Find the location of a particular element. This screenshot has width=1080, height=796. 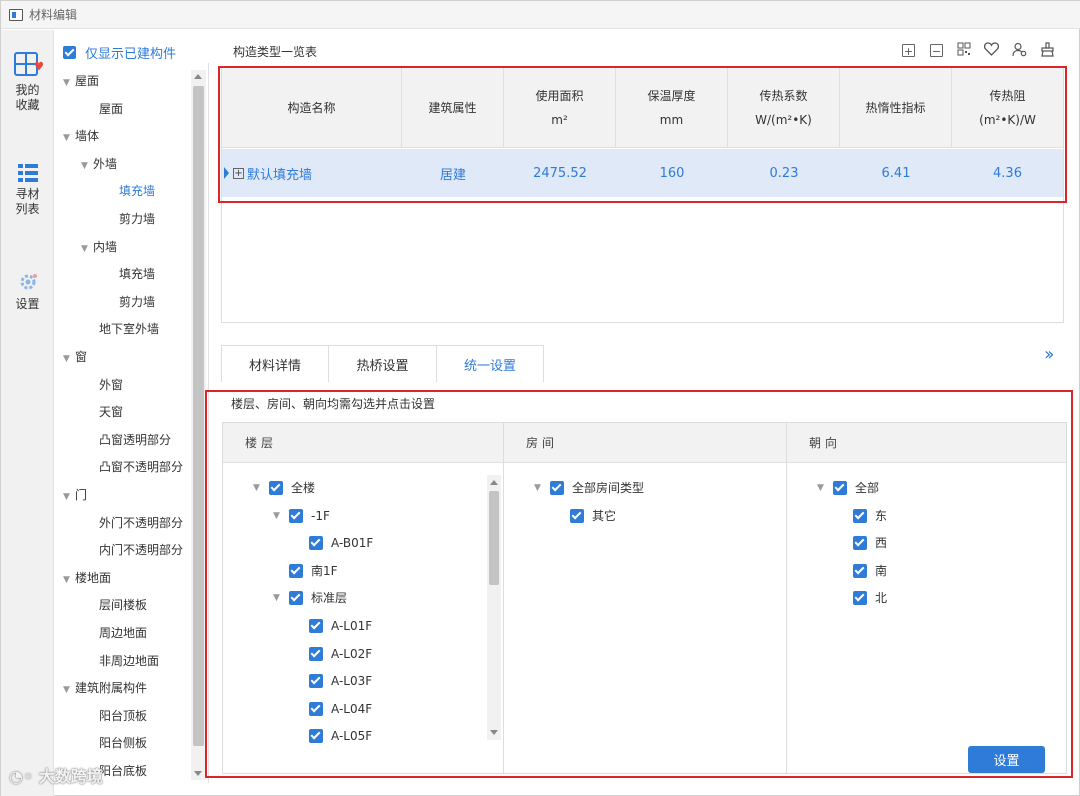

checkbox-item: 其它 is located at coordinates (593, 516).